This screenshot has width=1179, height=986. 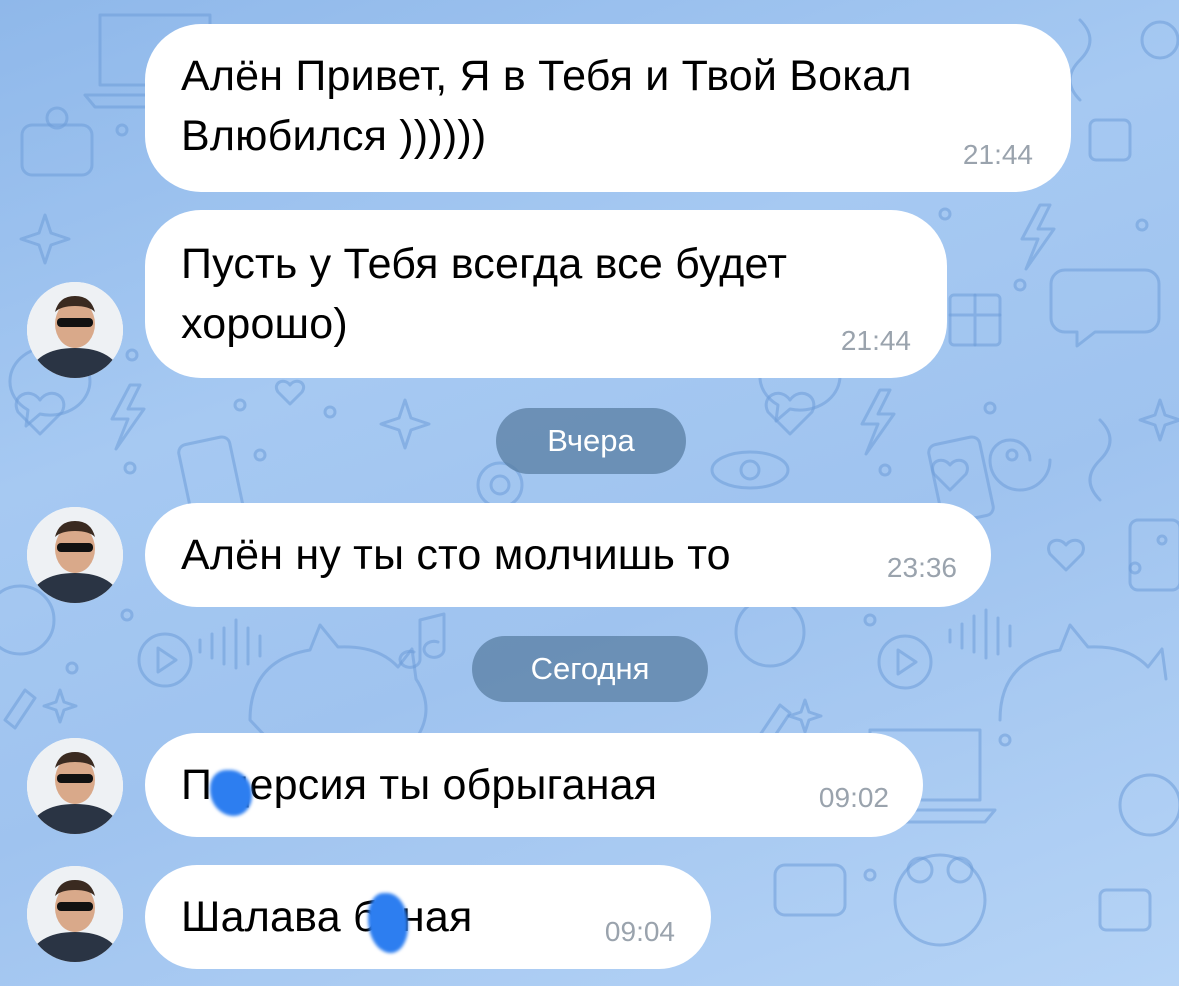 What do you see at coordinates (500, 485) in the screenshot?
I see `at-doodle-icon` at bounding box center [500, 485].